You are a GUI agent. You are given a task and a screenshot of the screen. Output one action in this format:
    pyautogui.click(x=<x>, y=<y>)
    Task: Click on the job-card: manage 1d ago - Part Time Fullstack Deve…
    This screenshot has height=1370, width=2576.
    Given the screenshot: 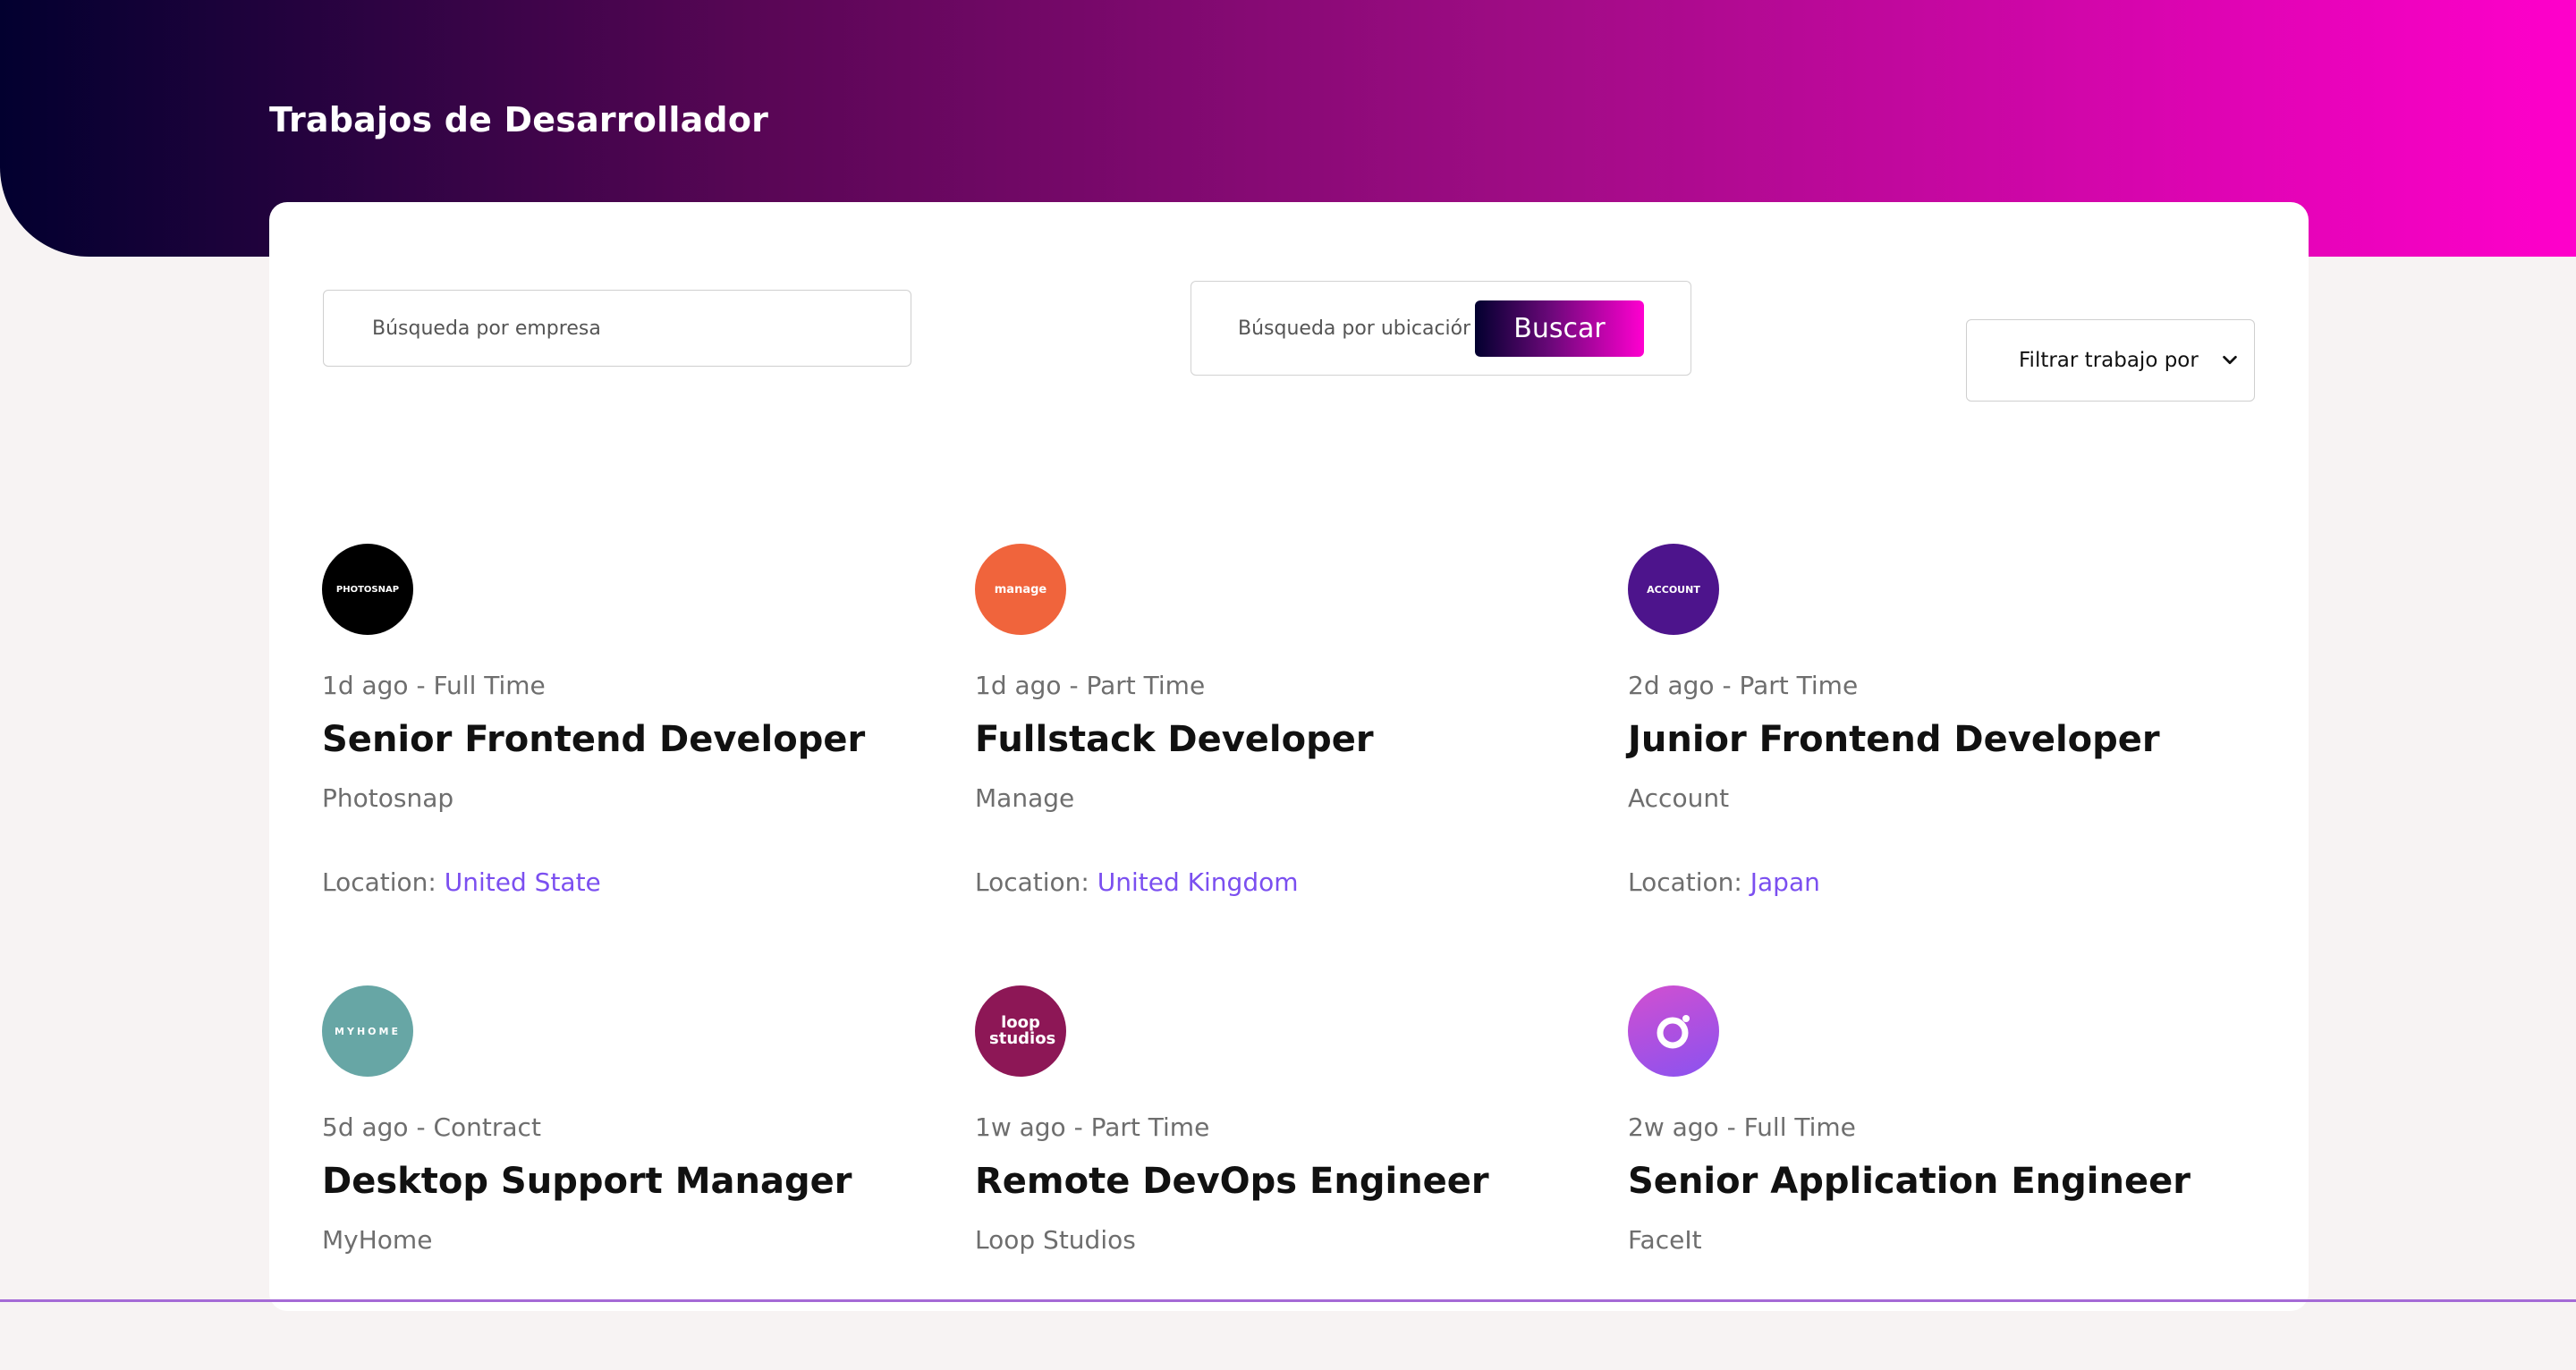 What is the action you would take?
    pyautogui.click(x=1288, y=736)
    